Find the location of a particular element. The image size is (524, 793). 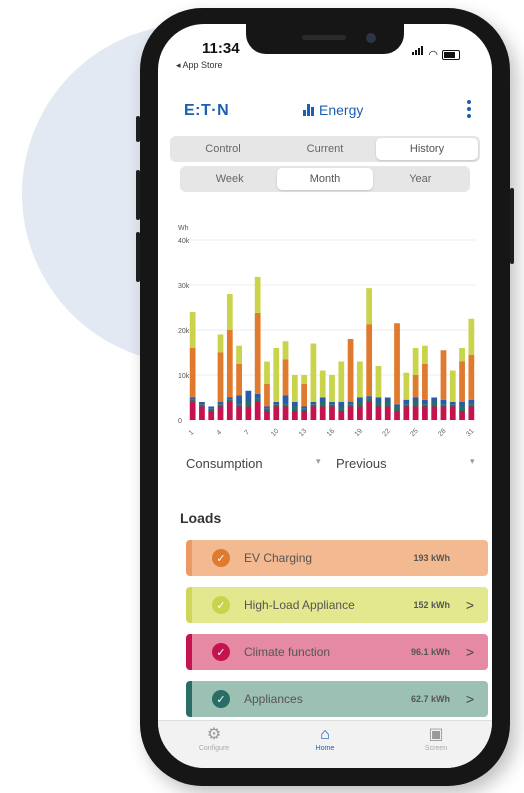

wifi-icon: ◠ is located at coordinates (433, 55).